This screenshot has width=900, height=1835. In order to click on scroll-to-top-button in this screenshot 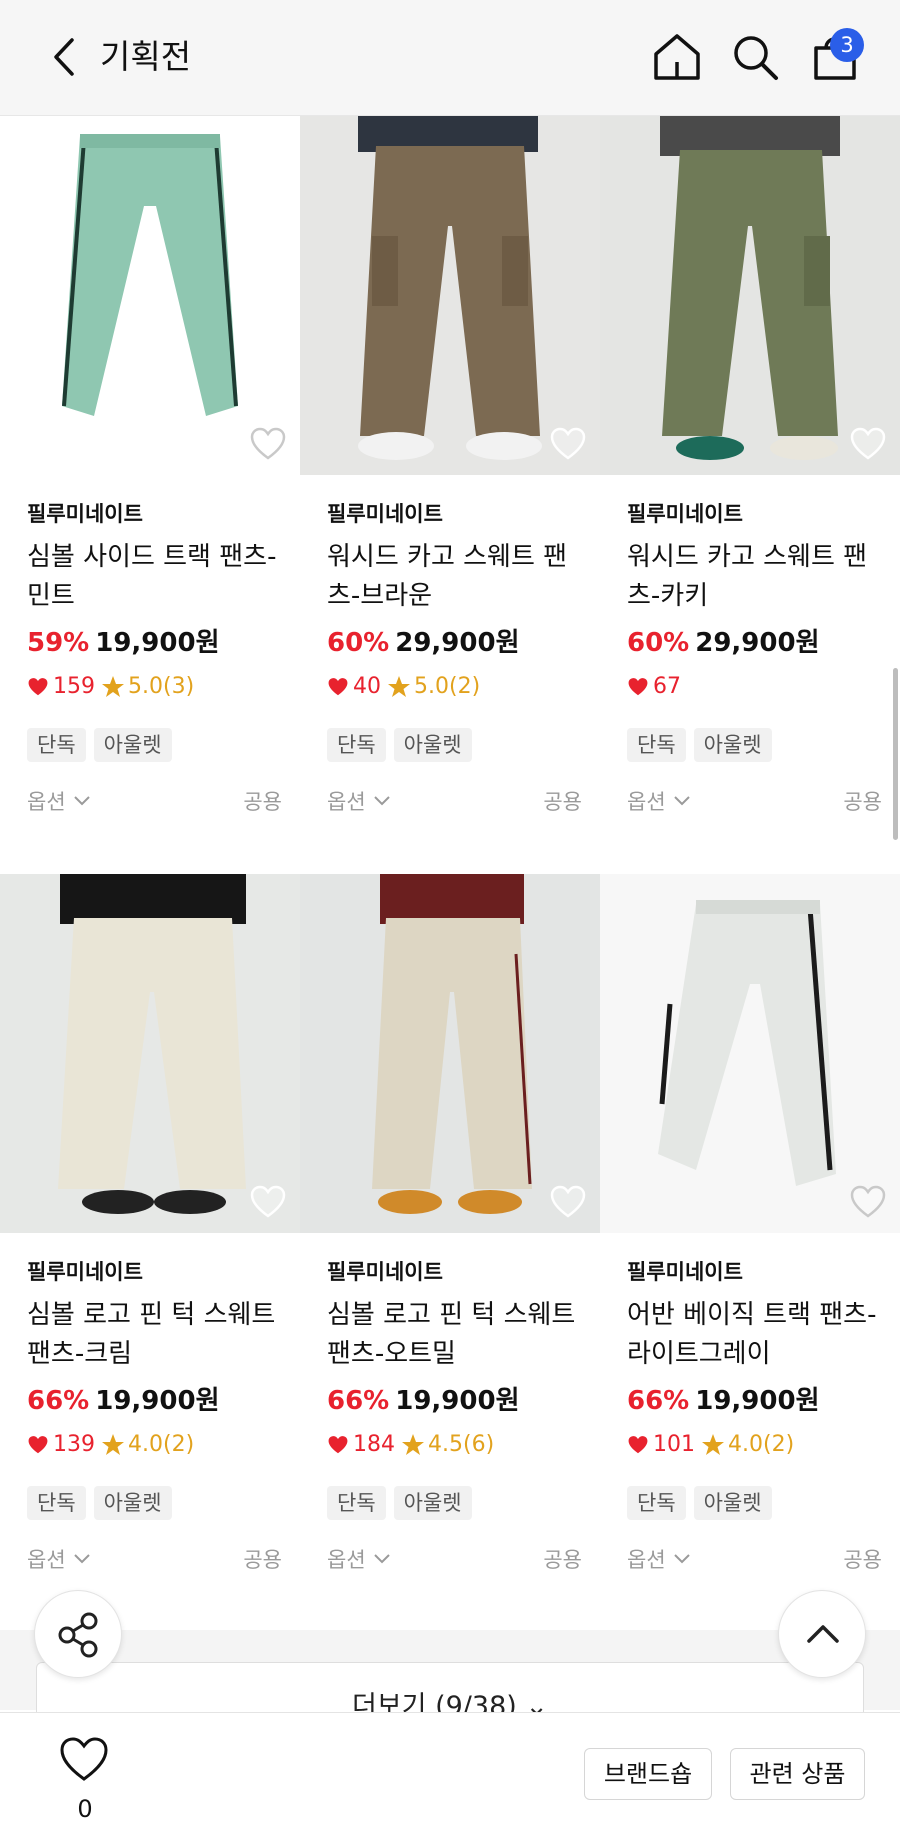, I will do `click(822, 1634)`.